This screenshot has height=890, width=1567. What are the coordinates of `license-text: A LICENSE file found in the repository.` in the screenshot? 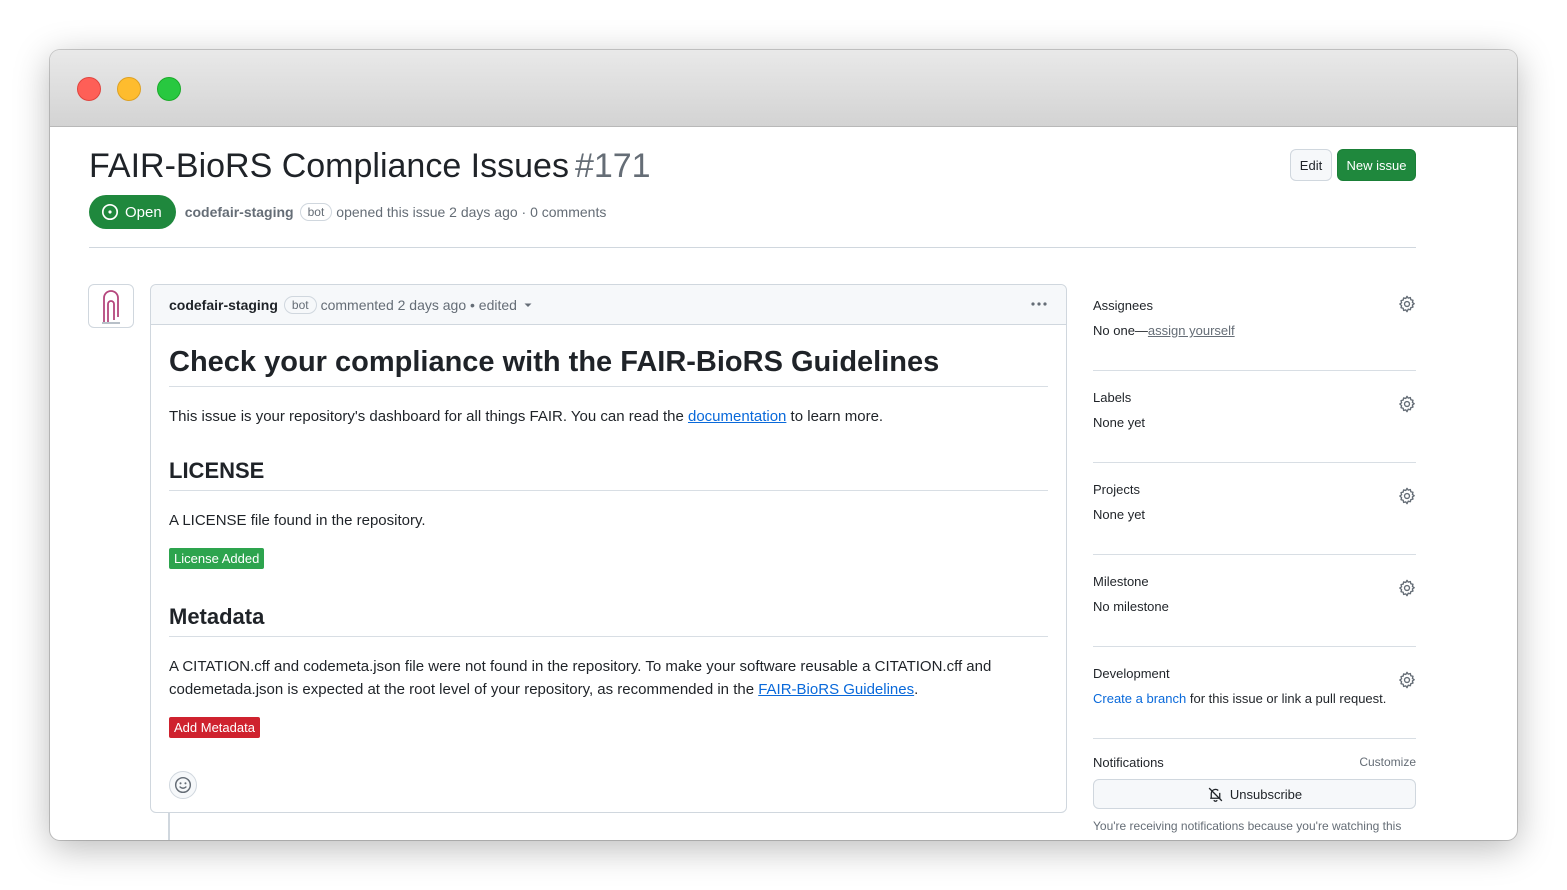 It's located at (297, 520).